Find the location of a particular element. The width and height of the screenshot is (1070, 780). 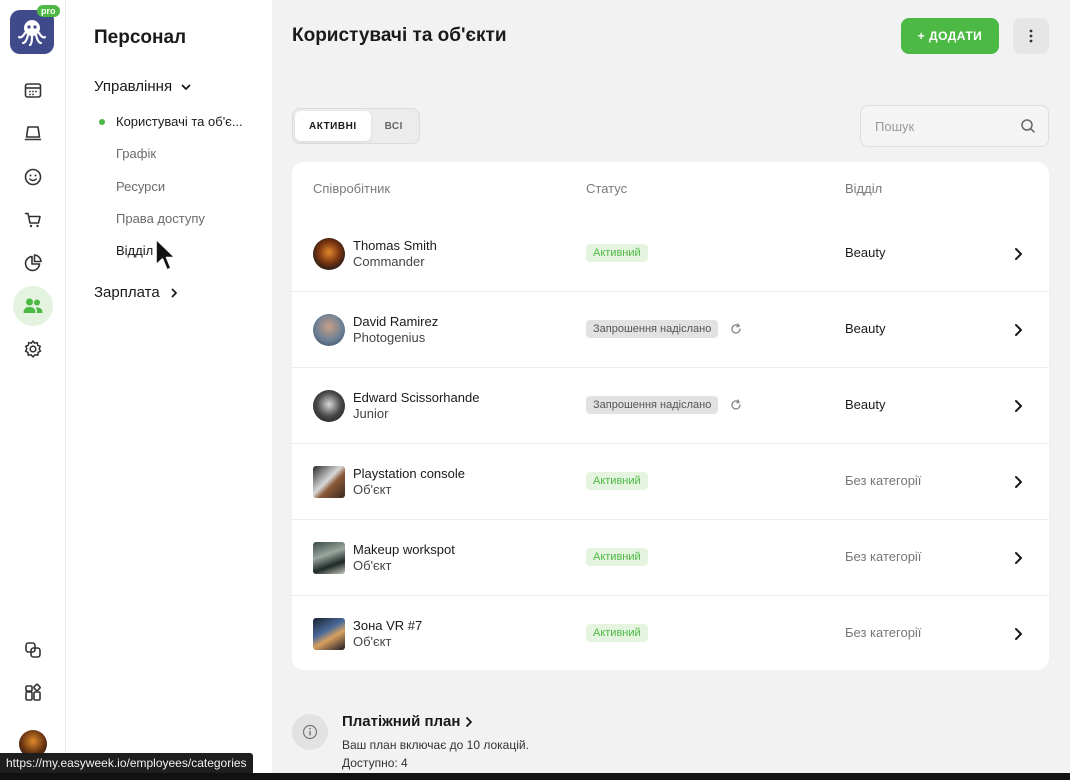

icon-rail: pro is located at coordinates (33, 390).